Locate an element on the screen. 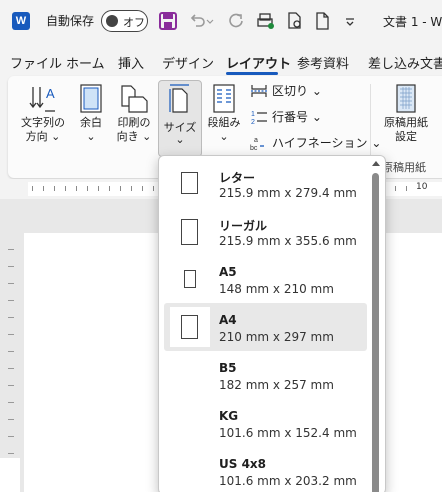 This screenshot has height=492, width=442. ruler-number-10: 10 is located at coordinates (422, 187).